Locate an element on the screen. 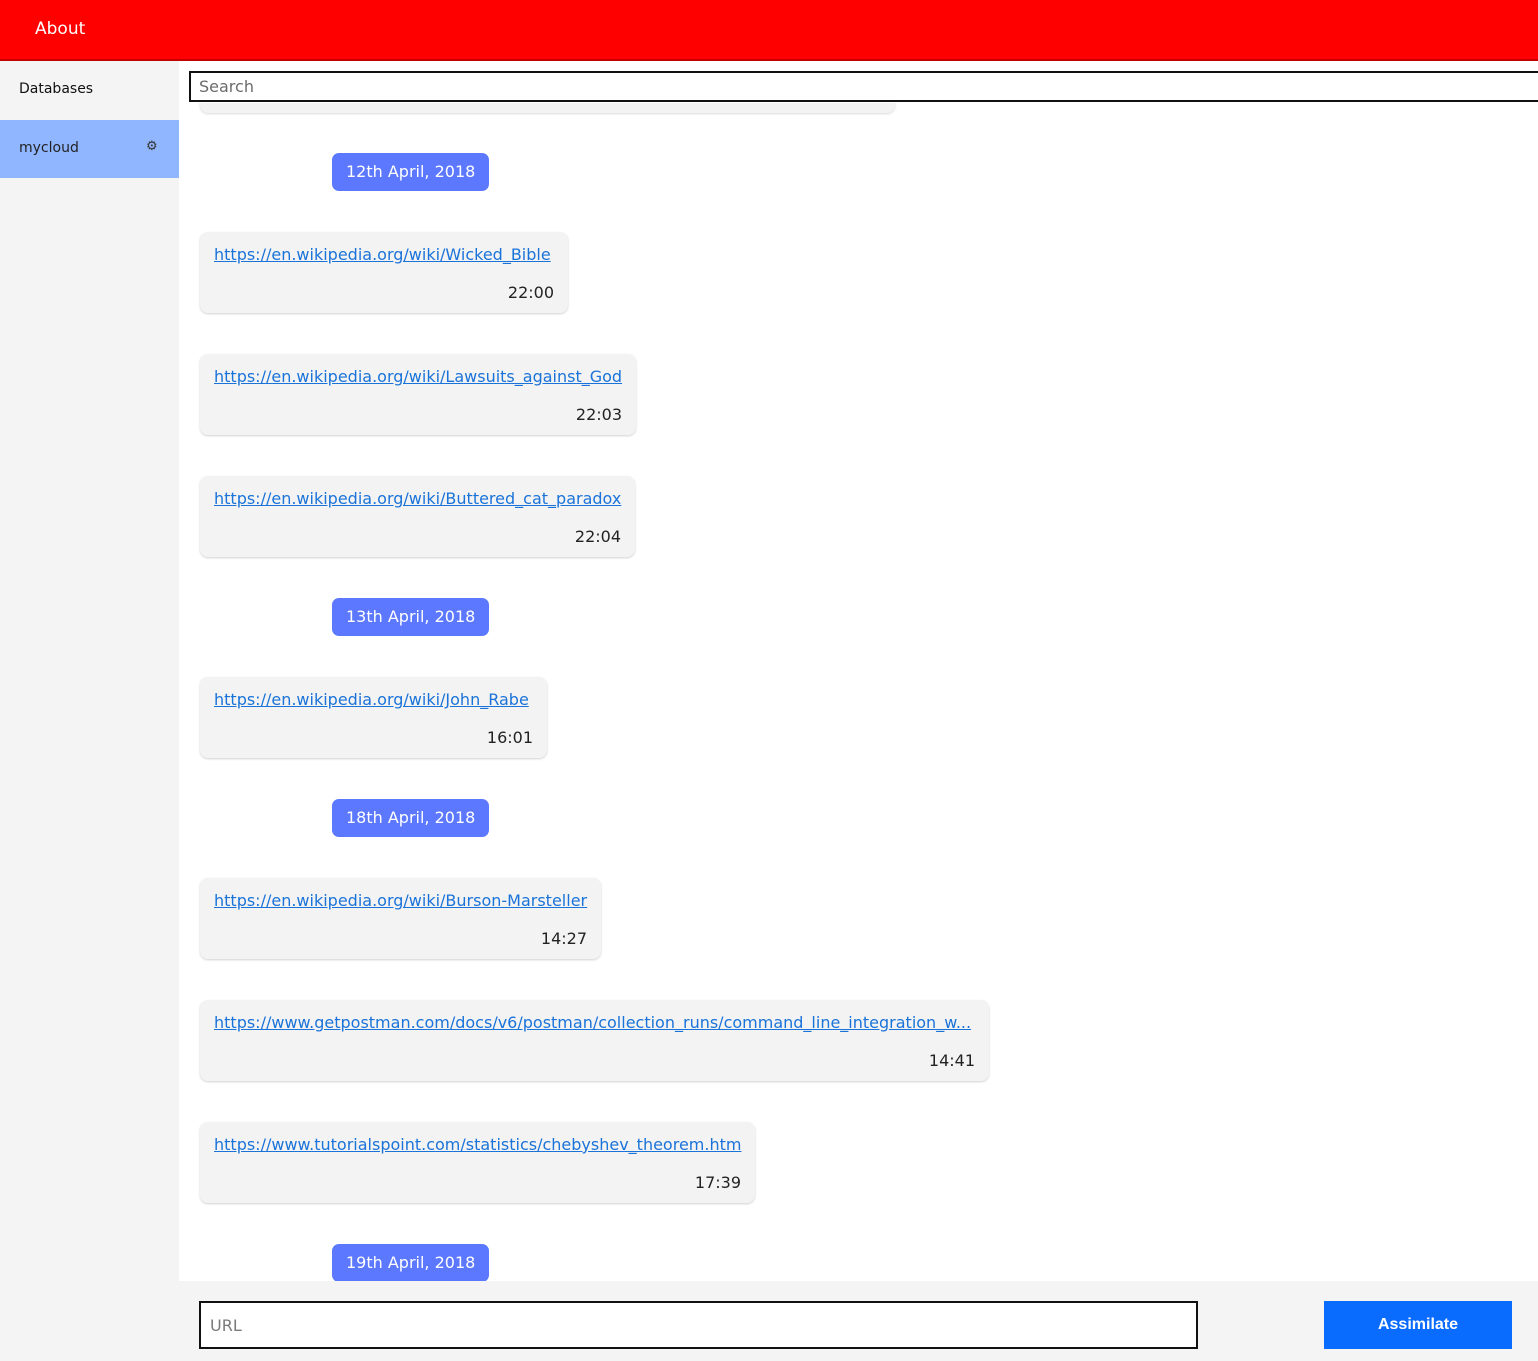 The height and width of the screenshot is (1361, 1538). timestamp: 14:41 is located at coordinates (951, 1060).